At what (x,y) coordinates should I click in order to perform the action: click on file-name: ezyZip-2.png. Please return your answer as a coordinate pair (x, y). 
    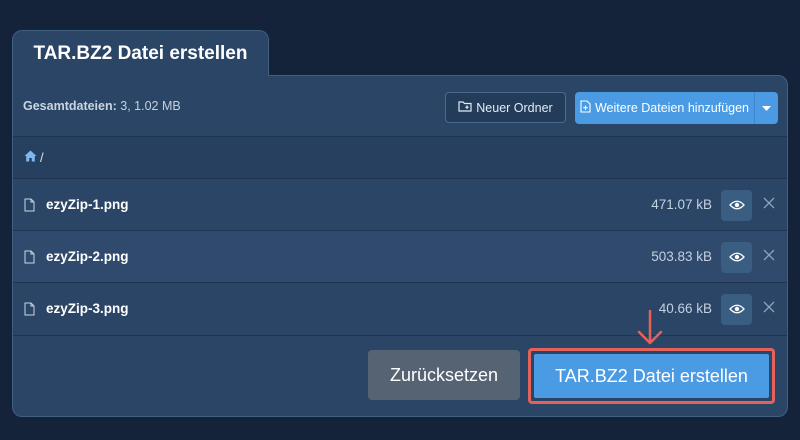
    Looking at the image, I should click on (87, 256).